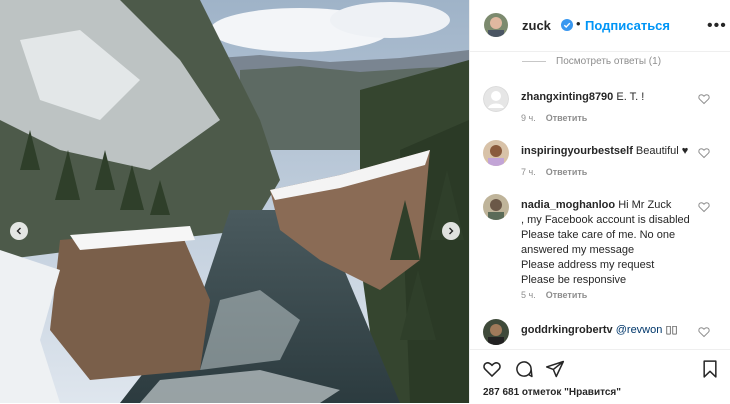  Describe the element at coordinates (662, 151) in the screenshot. I see `comment-body: Beautiful ♥` at that location.